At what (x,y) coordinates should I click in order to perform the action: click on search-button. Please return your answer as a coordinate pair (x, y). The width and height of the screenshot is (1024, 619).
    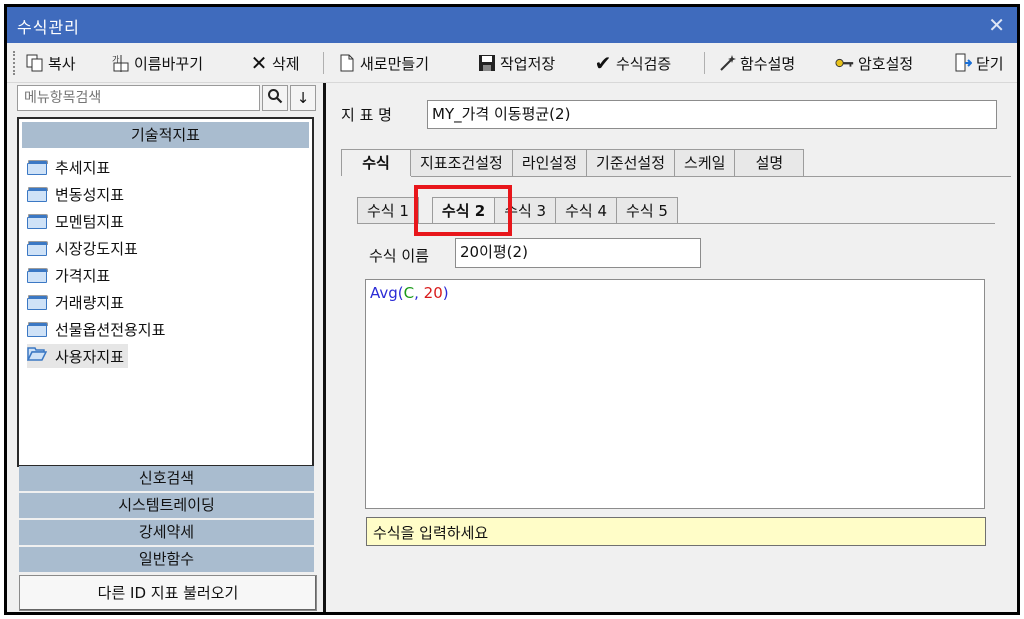
    Looking at the image, I should click on (275, 98).